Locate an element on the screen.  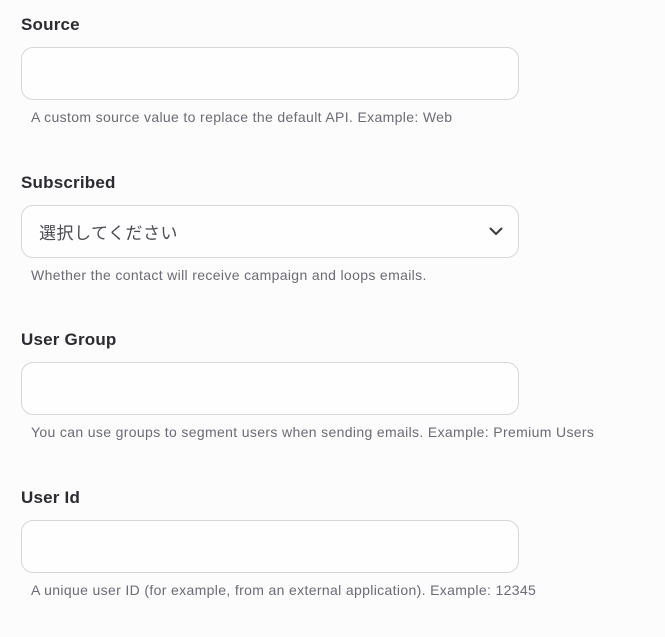
user-id-label: User Id is located at coordinates (51, 497).